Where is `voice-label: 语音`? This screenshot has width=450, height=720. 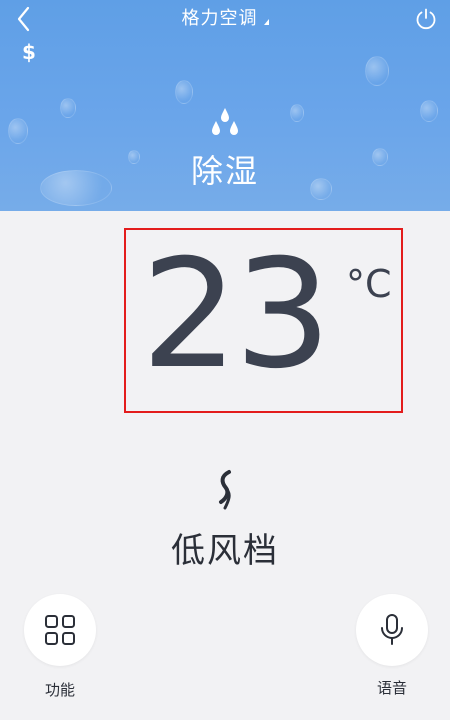 voice-label: 语音 is located at coordinates (391, 688).